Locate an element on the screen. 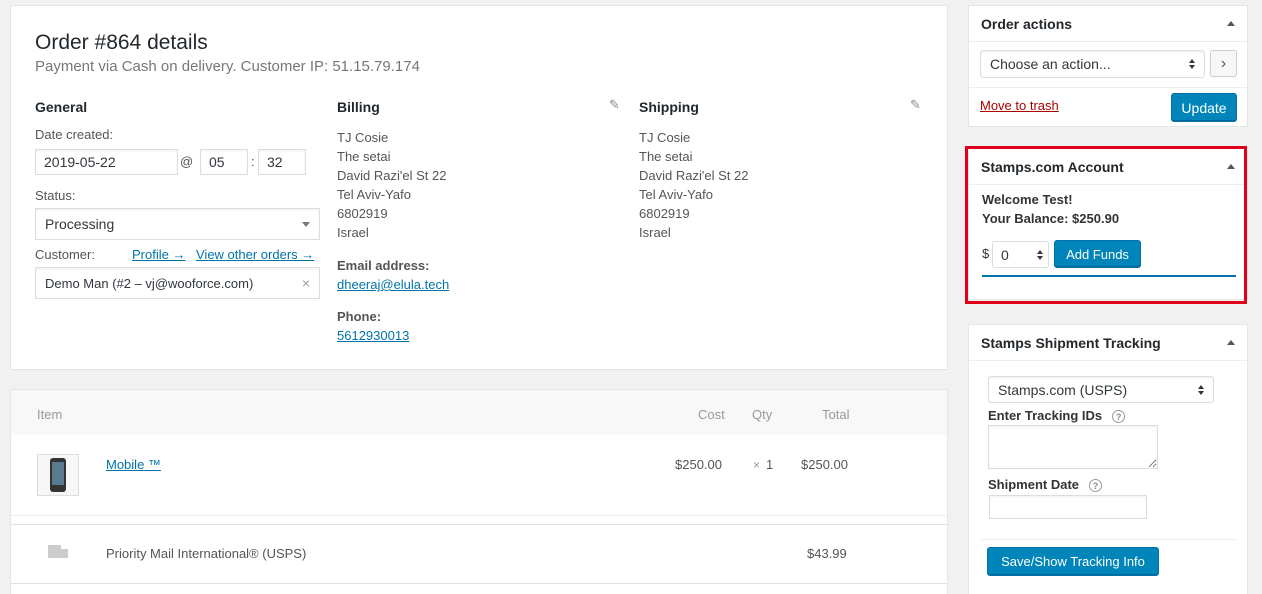  shipping-method-name: Priority Mail International® (USPS) is located at coordinates (206, 553).